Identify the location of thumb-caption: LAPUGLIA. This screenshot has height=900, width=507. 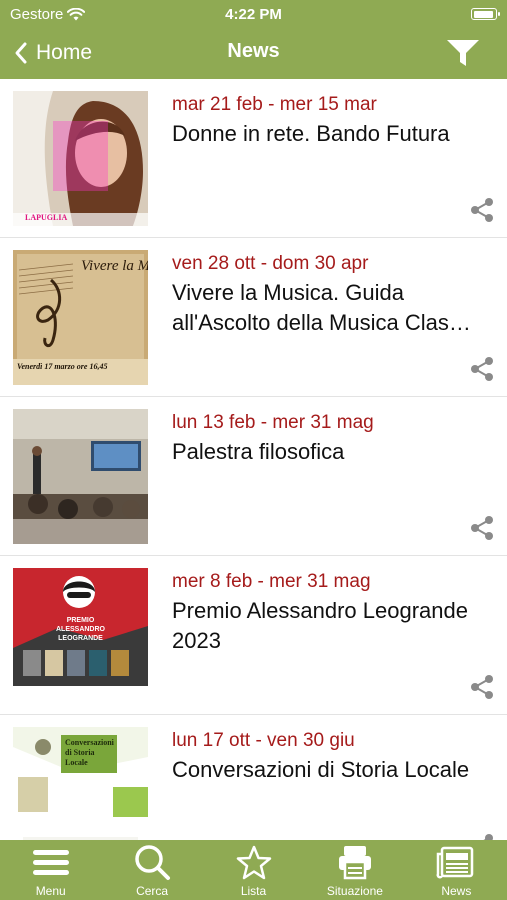
(46, 217).